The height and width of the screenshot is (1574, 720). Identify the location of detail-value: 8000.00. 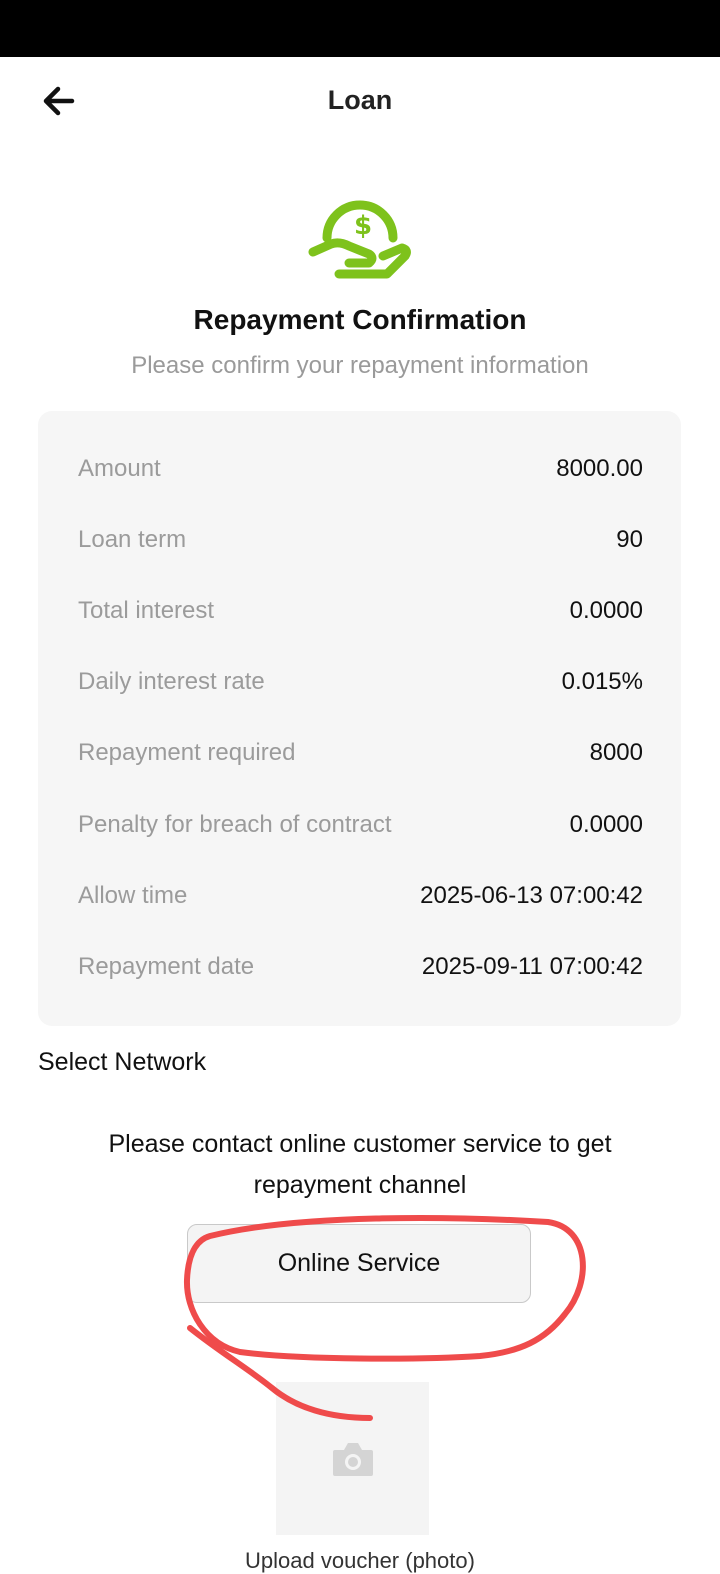
(599, 468).